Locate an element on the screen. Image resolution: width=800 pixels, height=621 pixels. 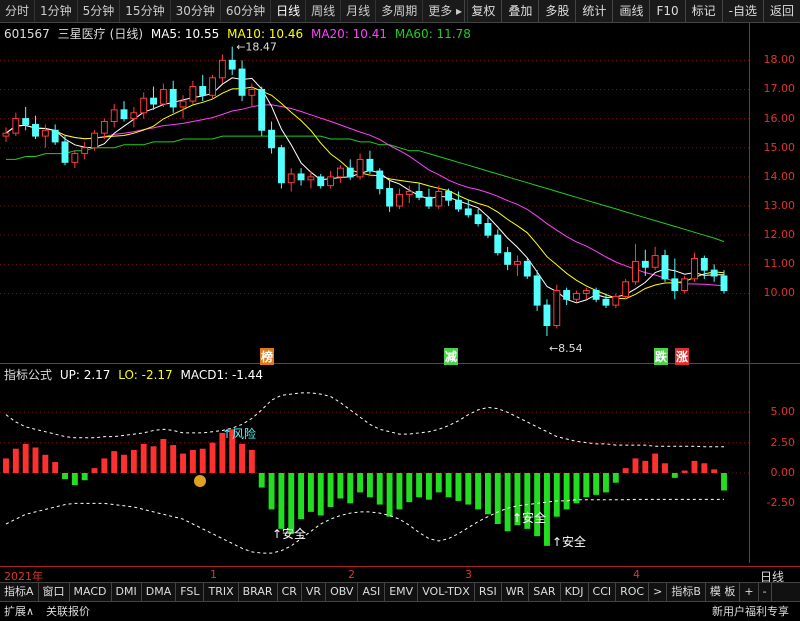
indicator-tab-13: VOL-TDX is located at coordinates (446, 592).